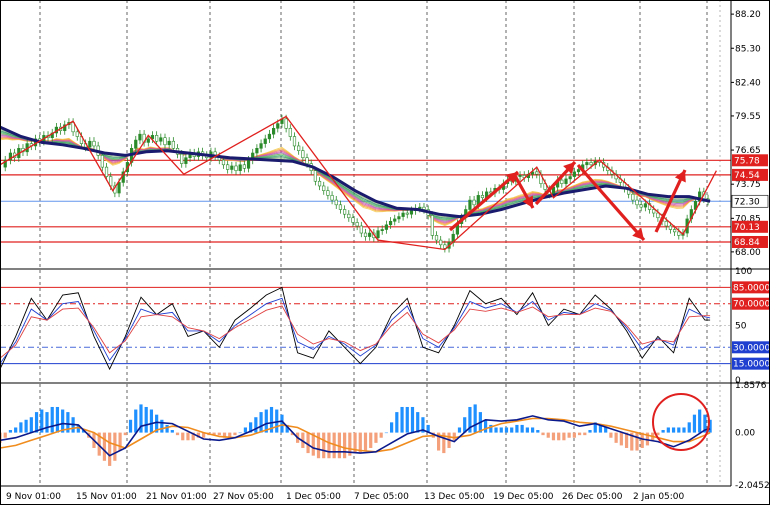  Describe the element at coordinates (659, 497) in the screenshot. I see `time-tick-label: 2 Jan 05:00` at that location.